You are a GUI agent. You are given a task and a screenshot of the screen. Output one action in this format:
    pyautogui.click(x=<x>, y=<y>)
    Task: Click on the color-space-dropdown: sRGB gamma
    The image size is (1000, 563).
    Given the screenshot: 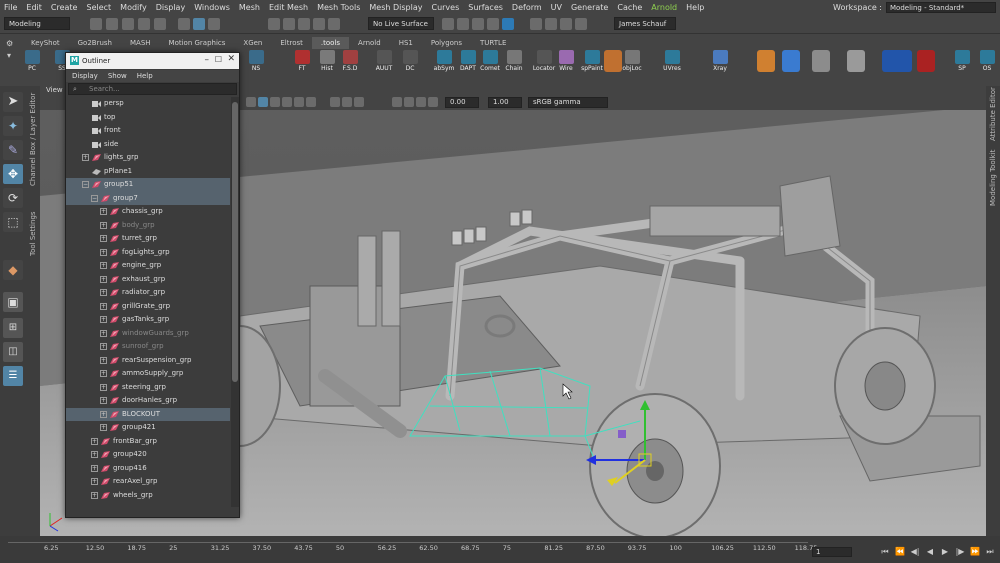 What is the action you would take?
    pyautogui.click(x=568, y=102)
    